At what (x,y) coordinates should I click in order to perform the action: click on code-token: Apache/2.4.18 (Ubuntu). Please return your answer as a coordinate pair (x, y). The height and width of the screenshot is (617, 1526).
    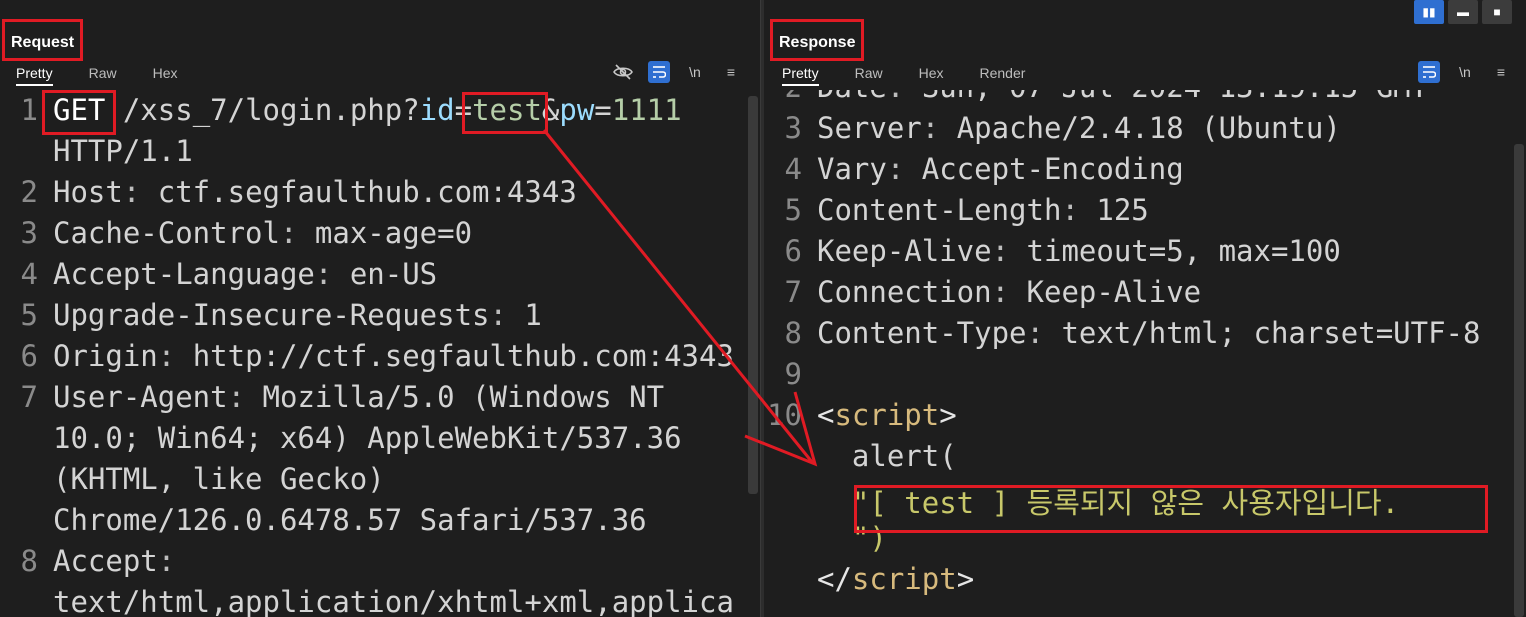
    Looking at the image, I should click on (1148, 128).